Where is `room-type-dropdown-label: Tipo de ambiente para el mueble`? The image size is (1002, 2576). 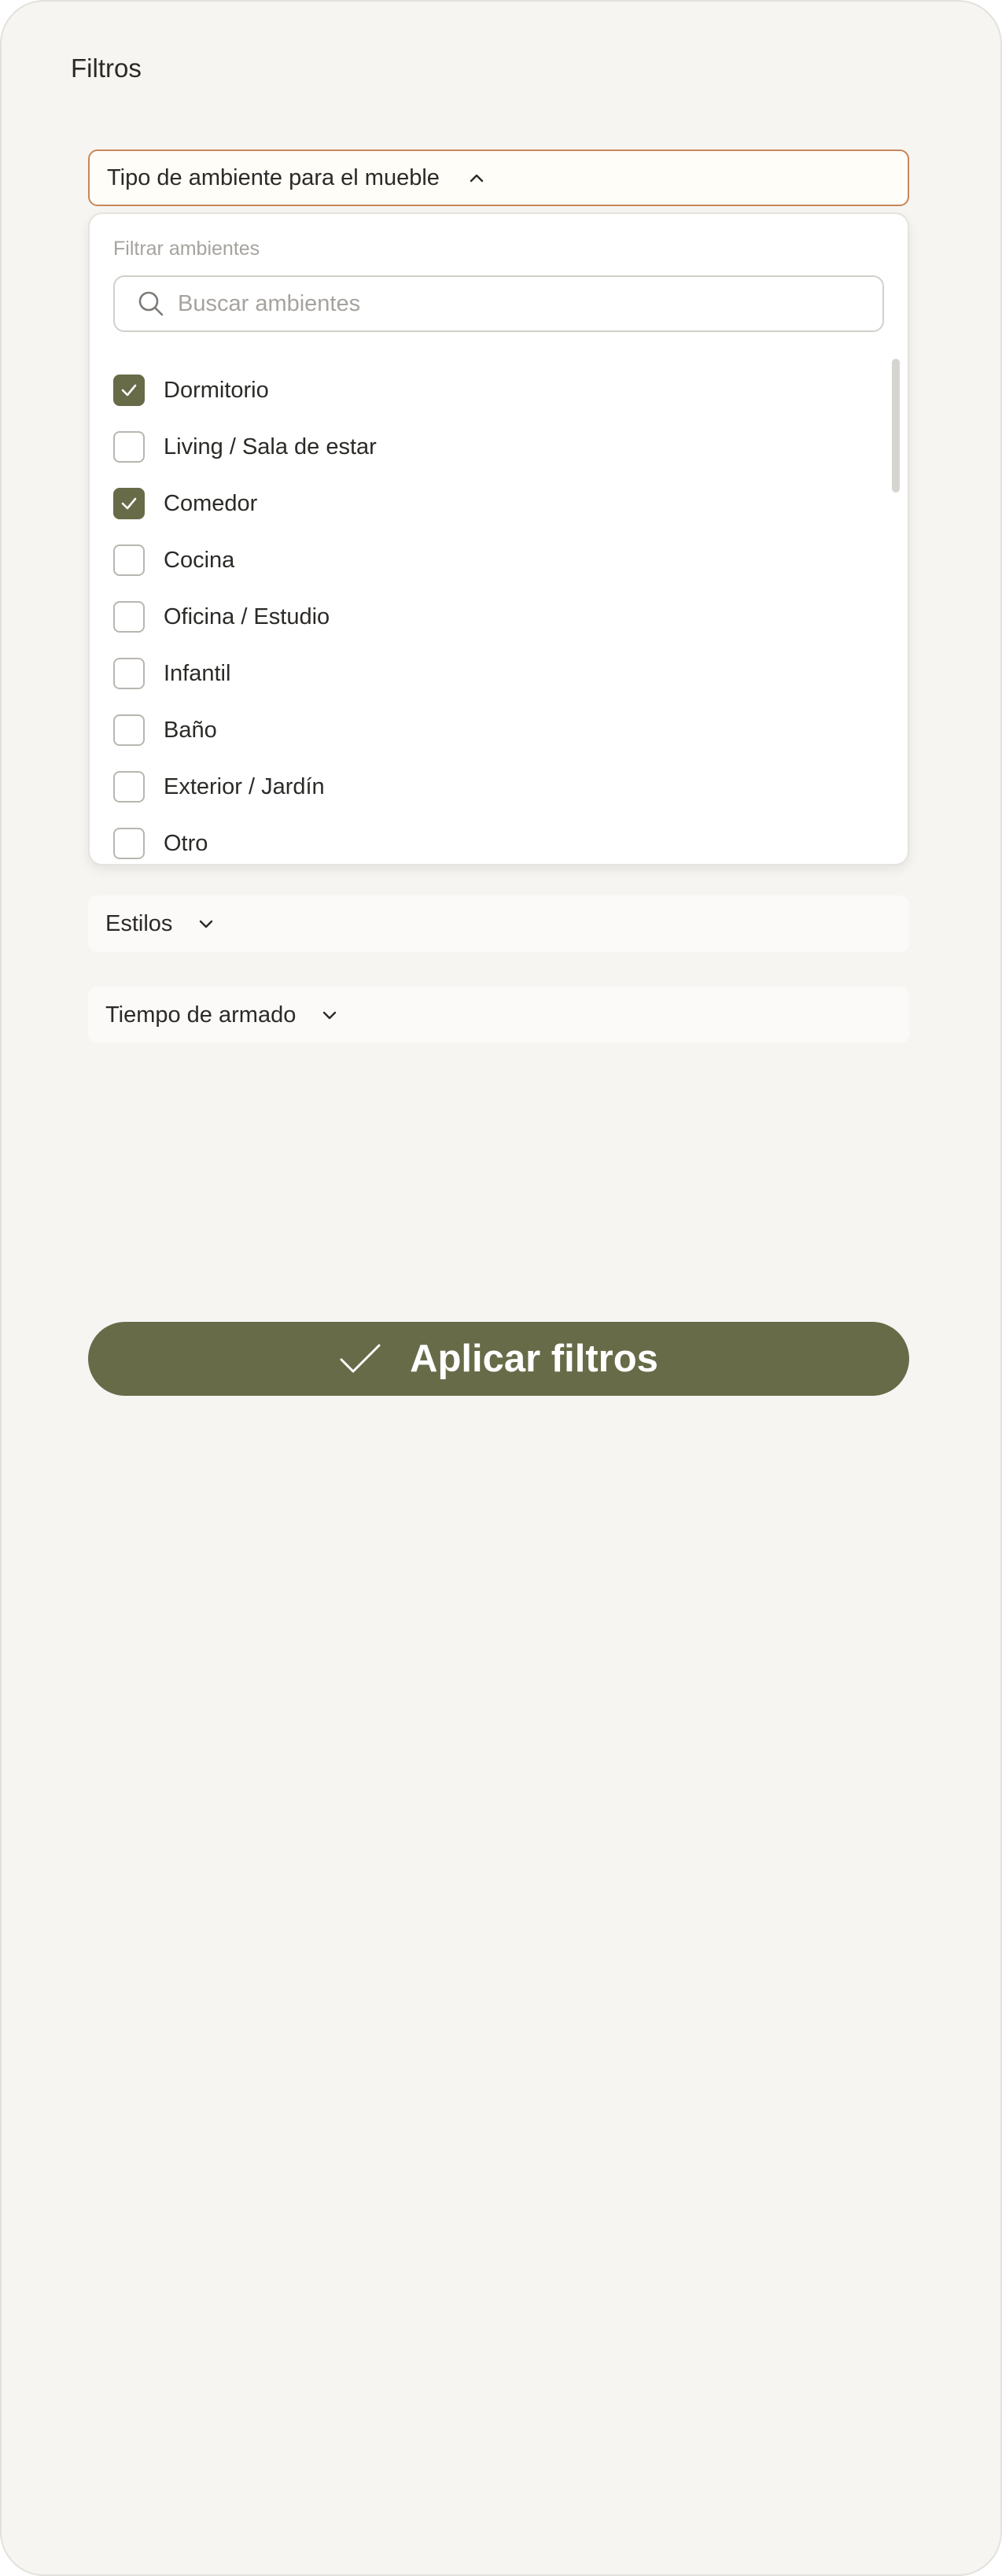 room-type-dropdown-label: Tipo de ambiente para el mueble is located at coordinates (273, 177).